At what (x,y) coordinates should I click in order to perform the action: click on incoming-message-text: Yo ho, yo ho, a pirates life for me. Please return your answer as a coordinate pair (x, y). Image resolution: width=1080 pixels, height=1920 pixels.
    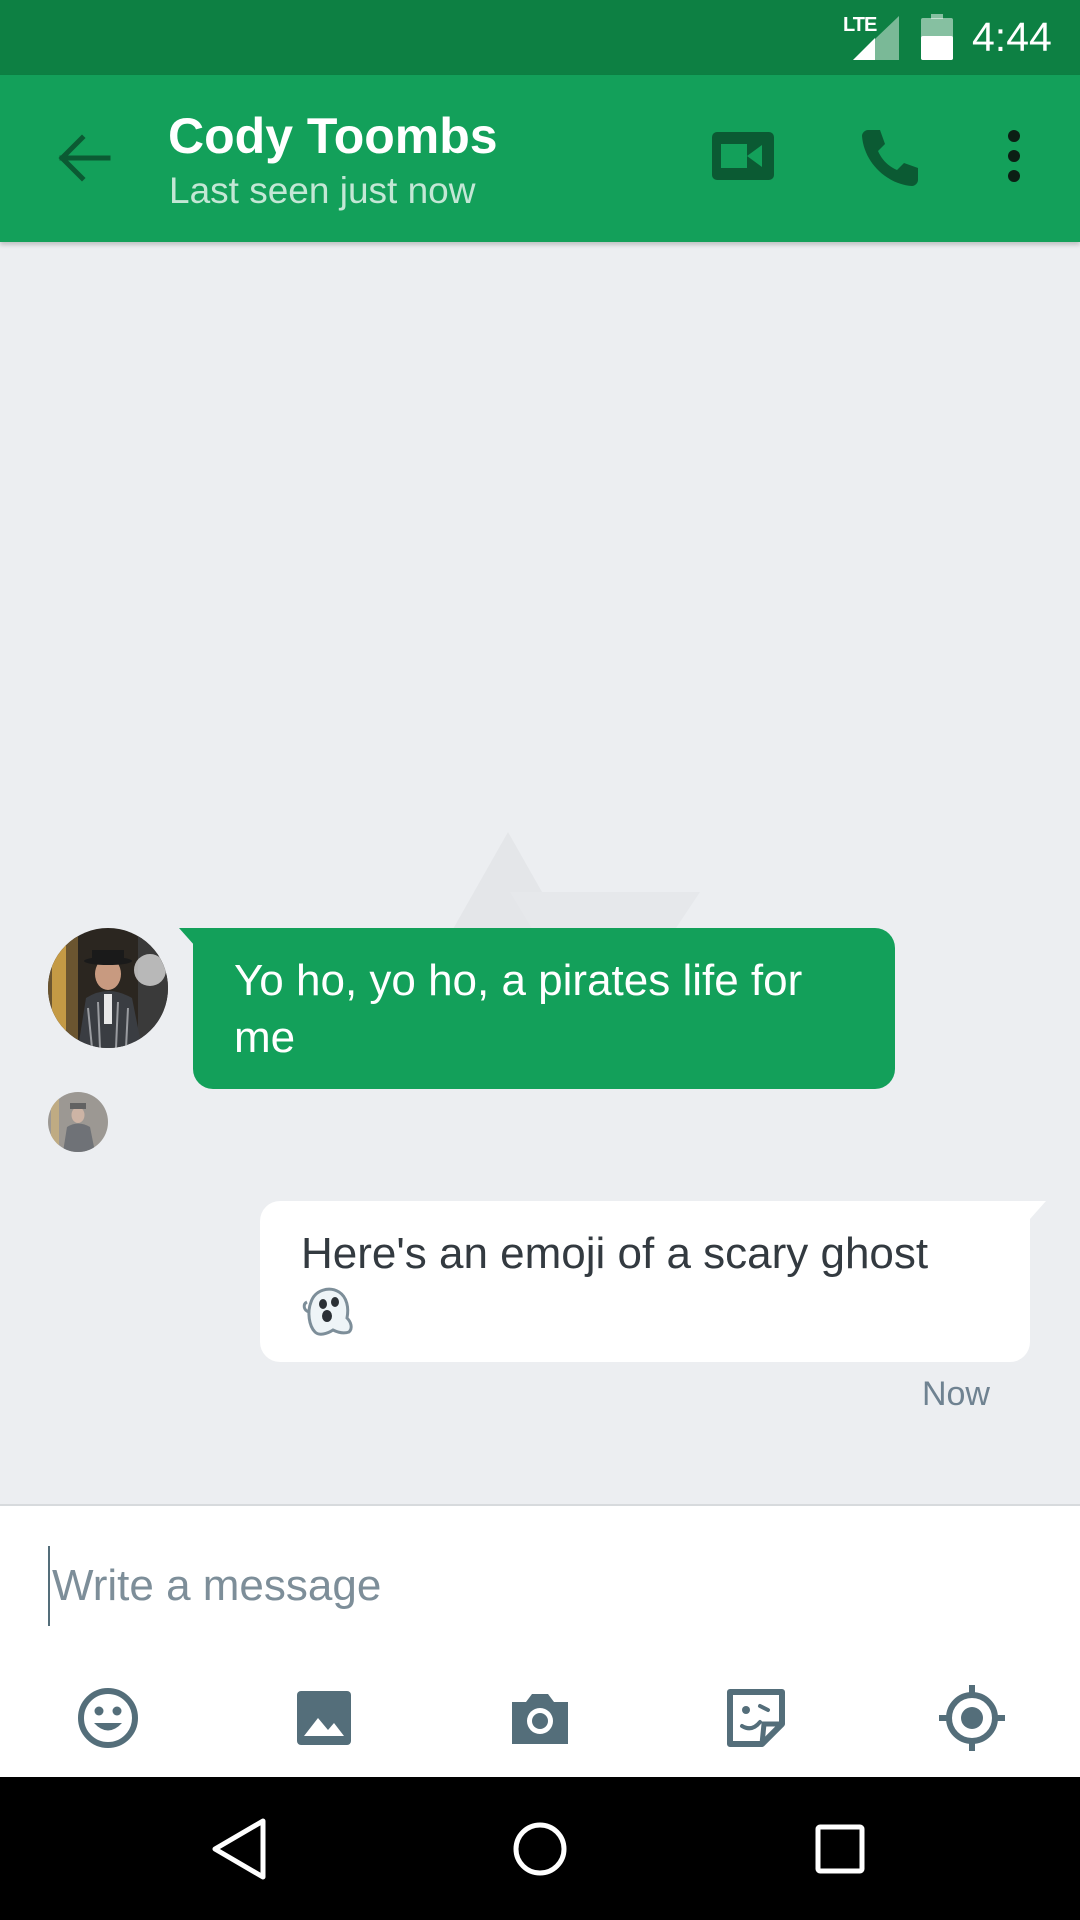
    Looking at the image, I should click on (518, 1009).